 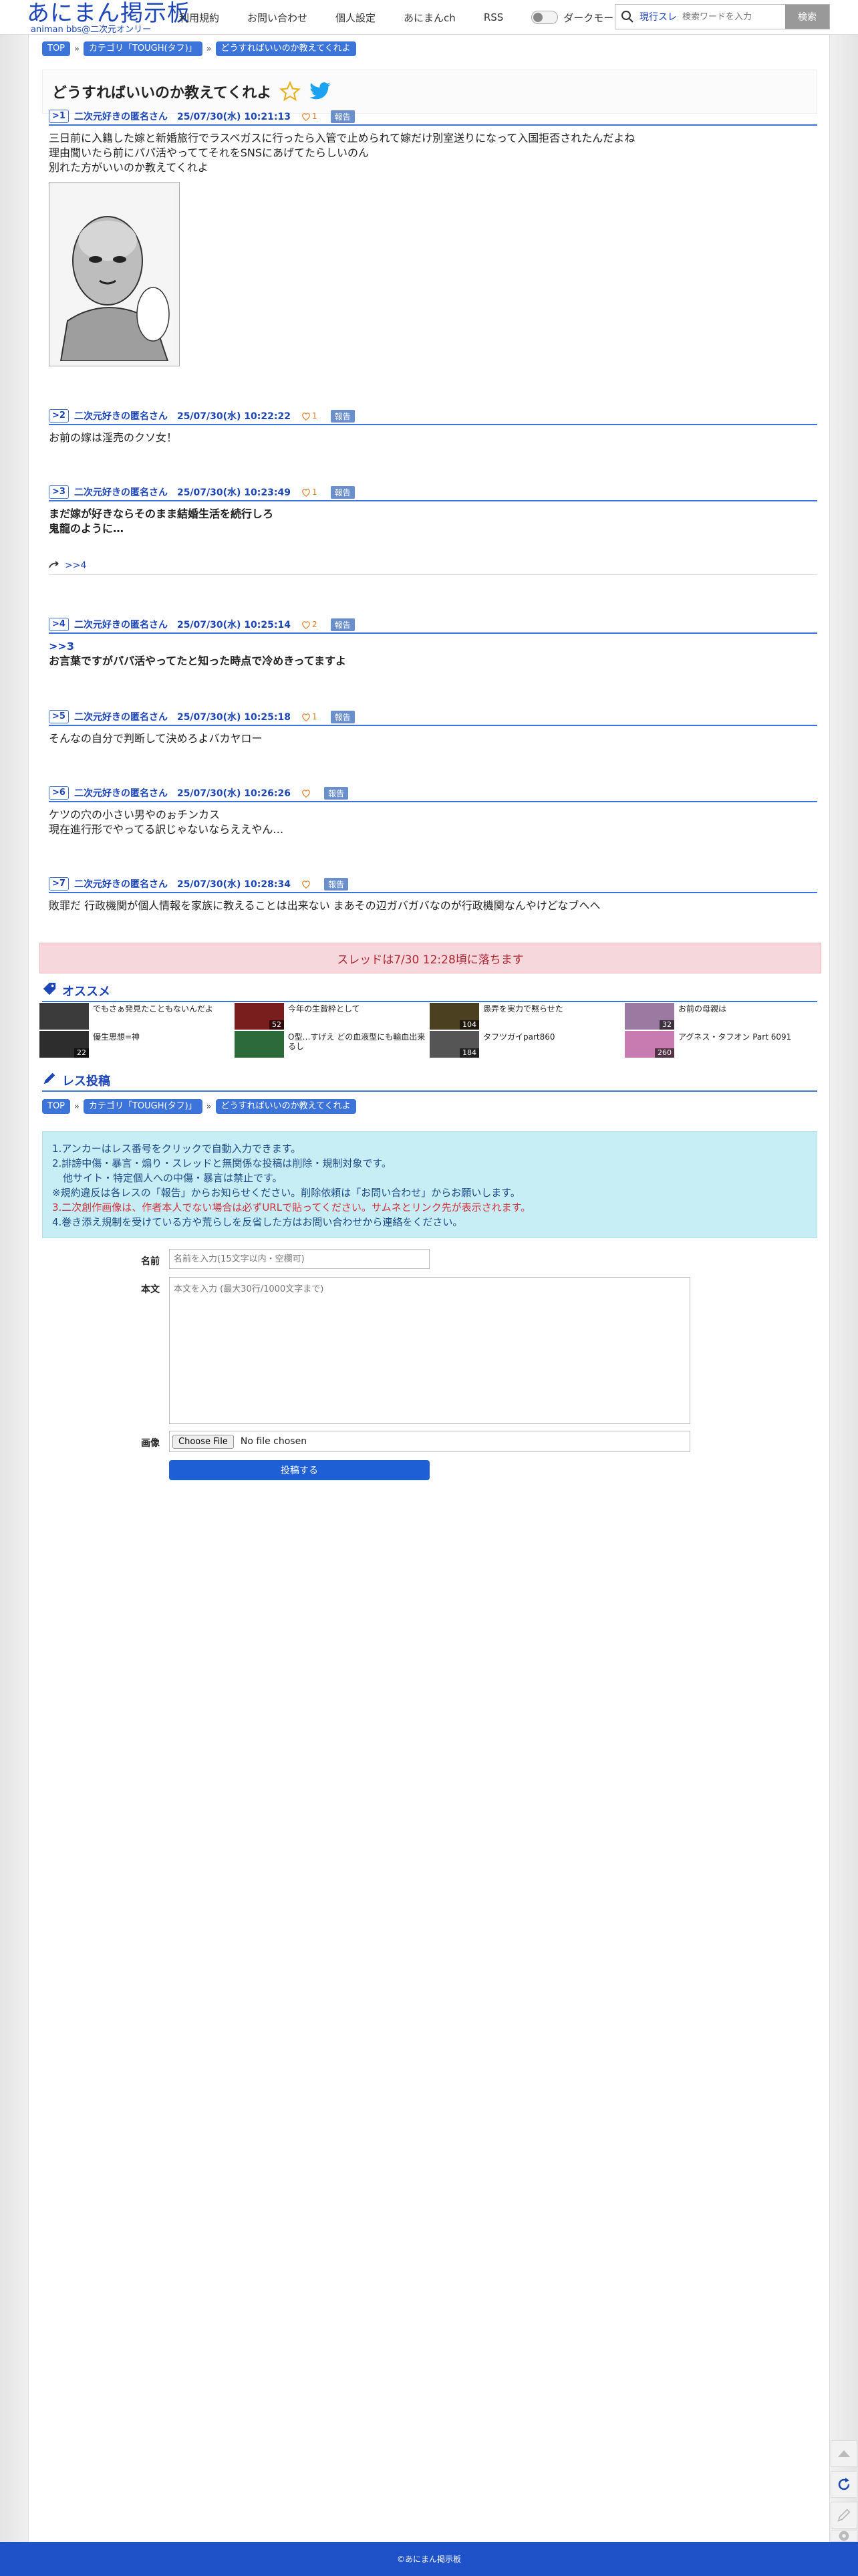 What do you see at coordinates (233, 884) in the screenshot?
I see `post-date: 25/07/30(水) 10:28:34` at bounding box center [233, 884].